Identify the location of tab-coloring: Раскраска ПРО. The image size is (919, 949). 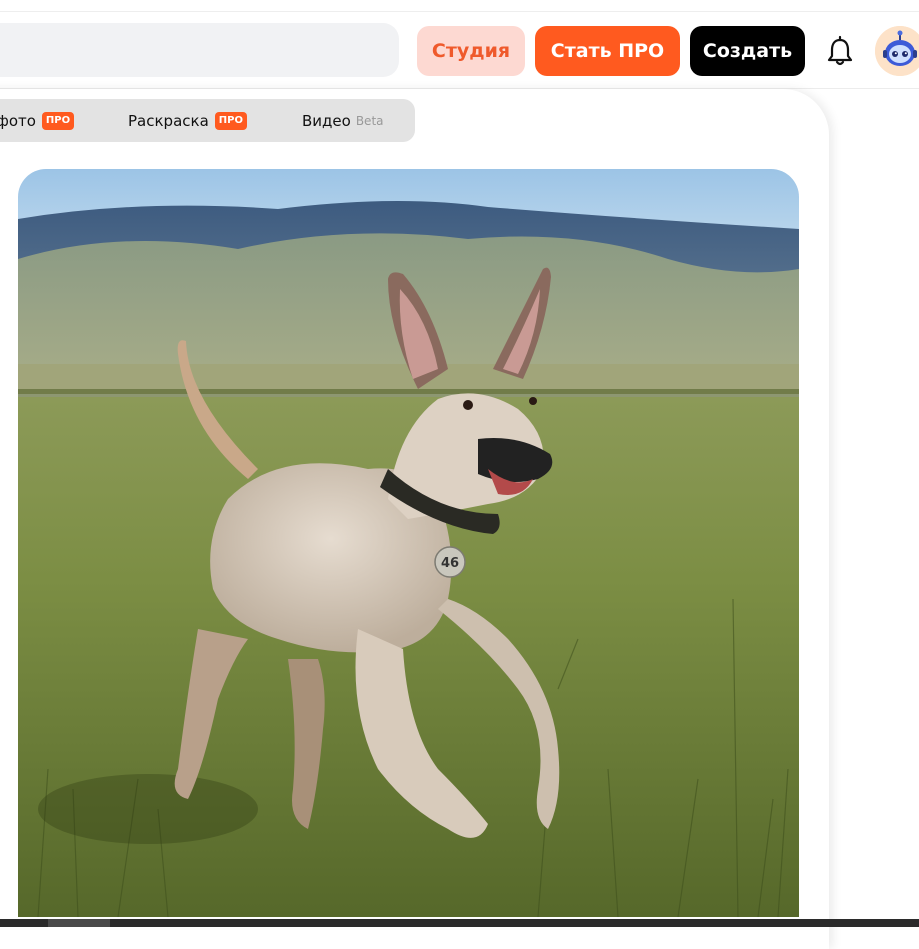
(187, 120).